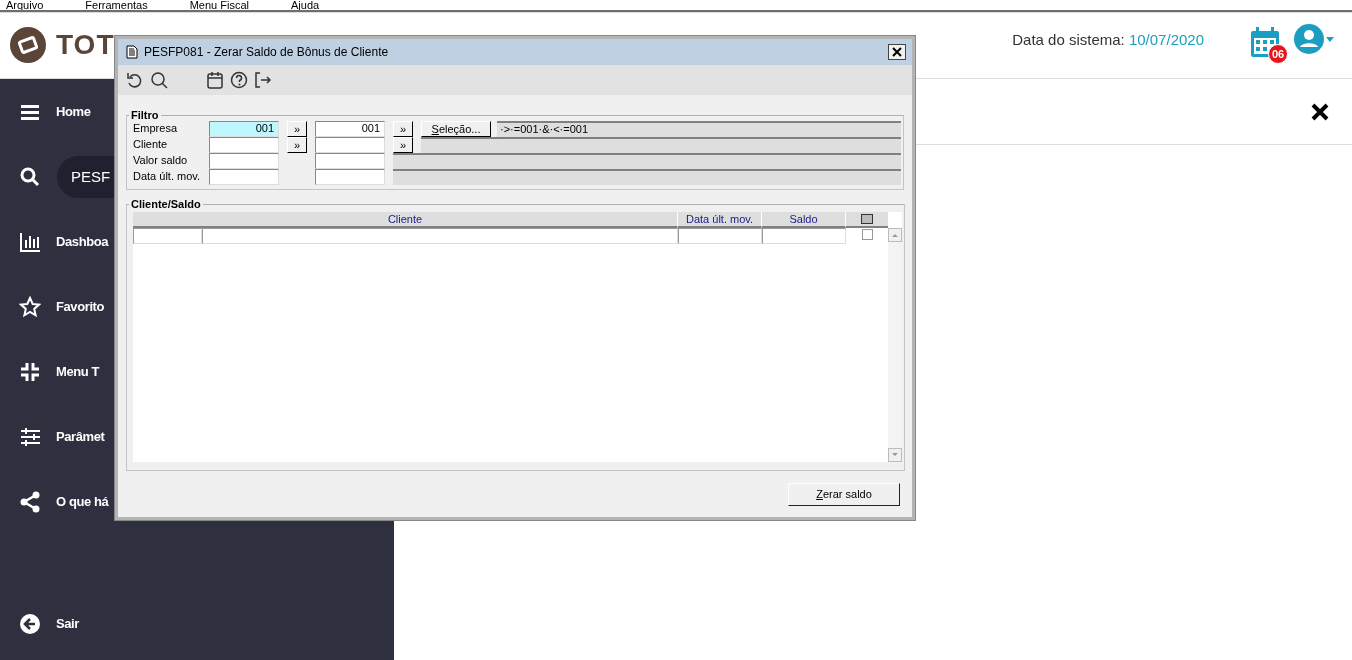 Image resolution: width=1352 pixels, height=660 pixels. What do you see at coordinates (263, 80) in the screenshot?
I see `exit-icon` at bounding box center [263, 80].